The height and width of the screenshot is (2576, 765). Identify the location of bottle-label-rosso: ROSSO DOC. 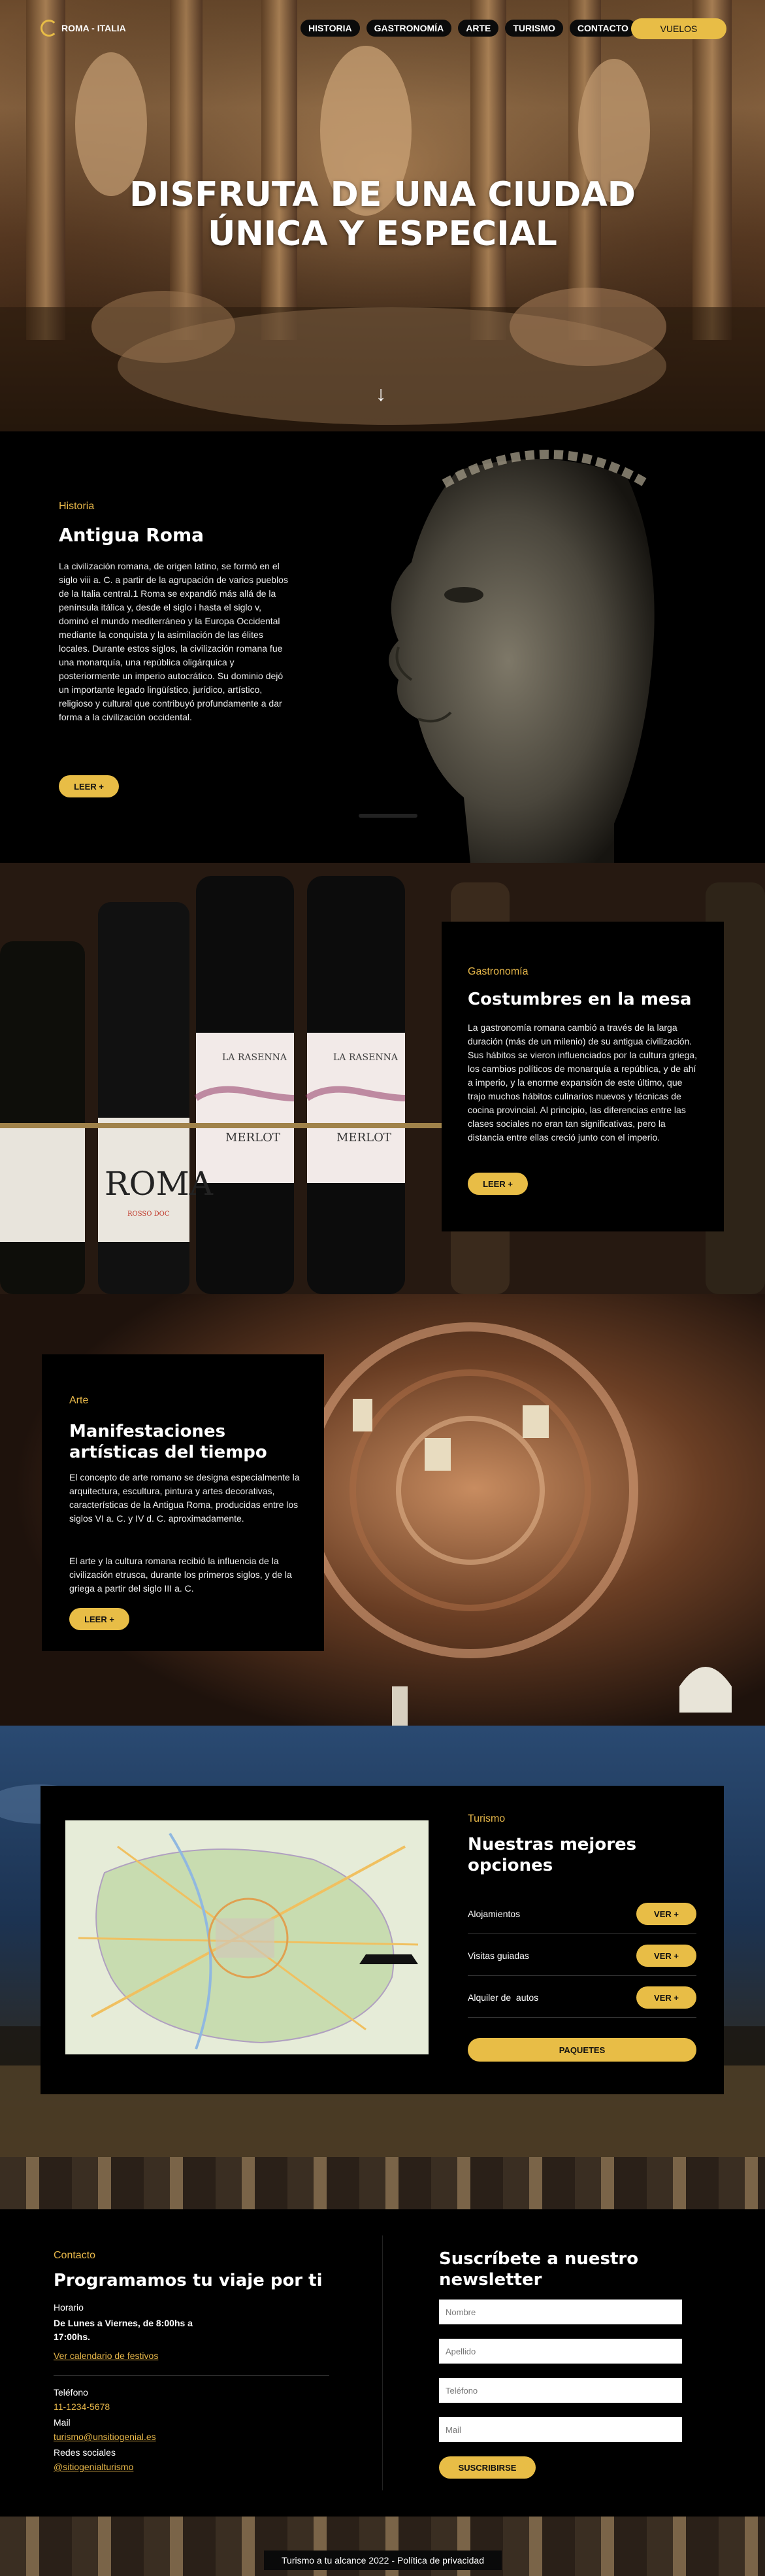
(148, 1215).